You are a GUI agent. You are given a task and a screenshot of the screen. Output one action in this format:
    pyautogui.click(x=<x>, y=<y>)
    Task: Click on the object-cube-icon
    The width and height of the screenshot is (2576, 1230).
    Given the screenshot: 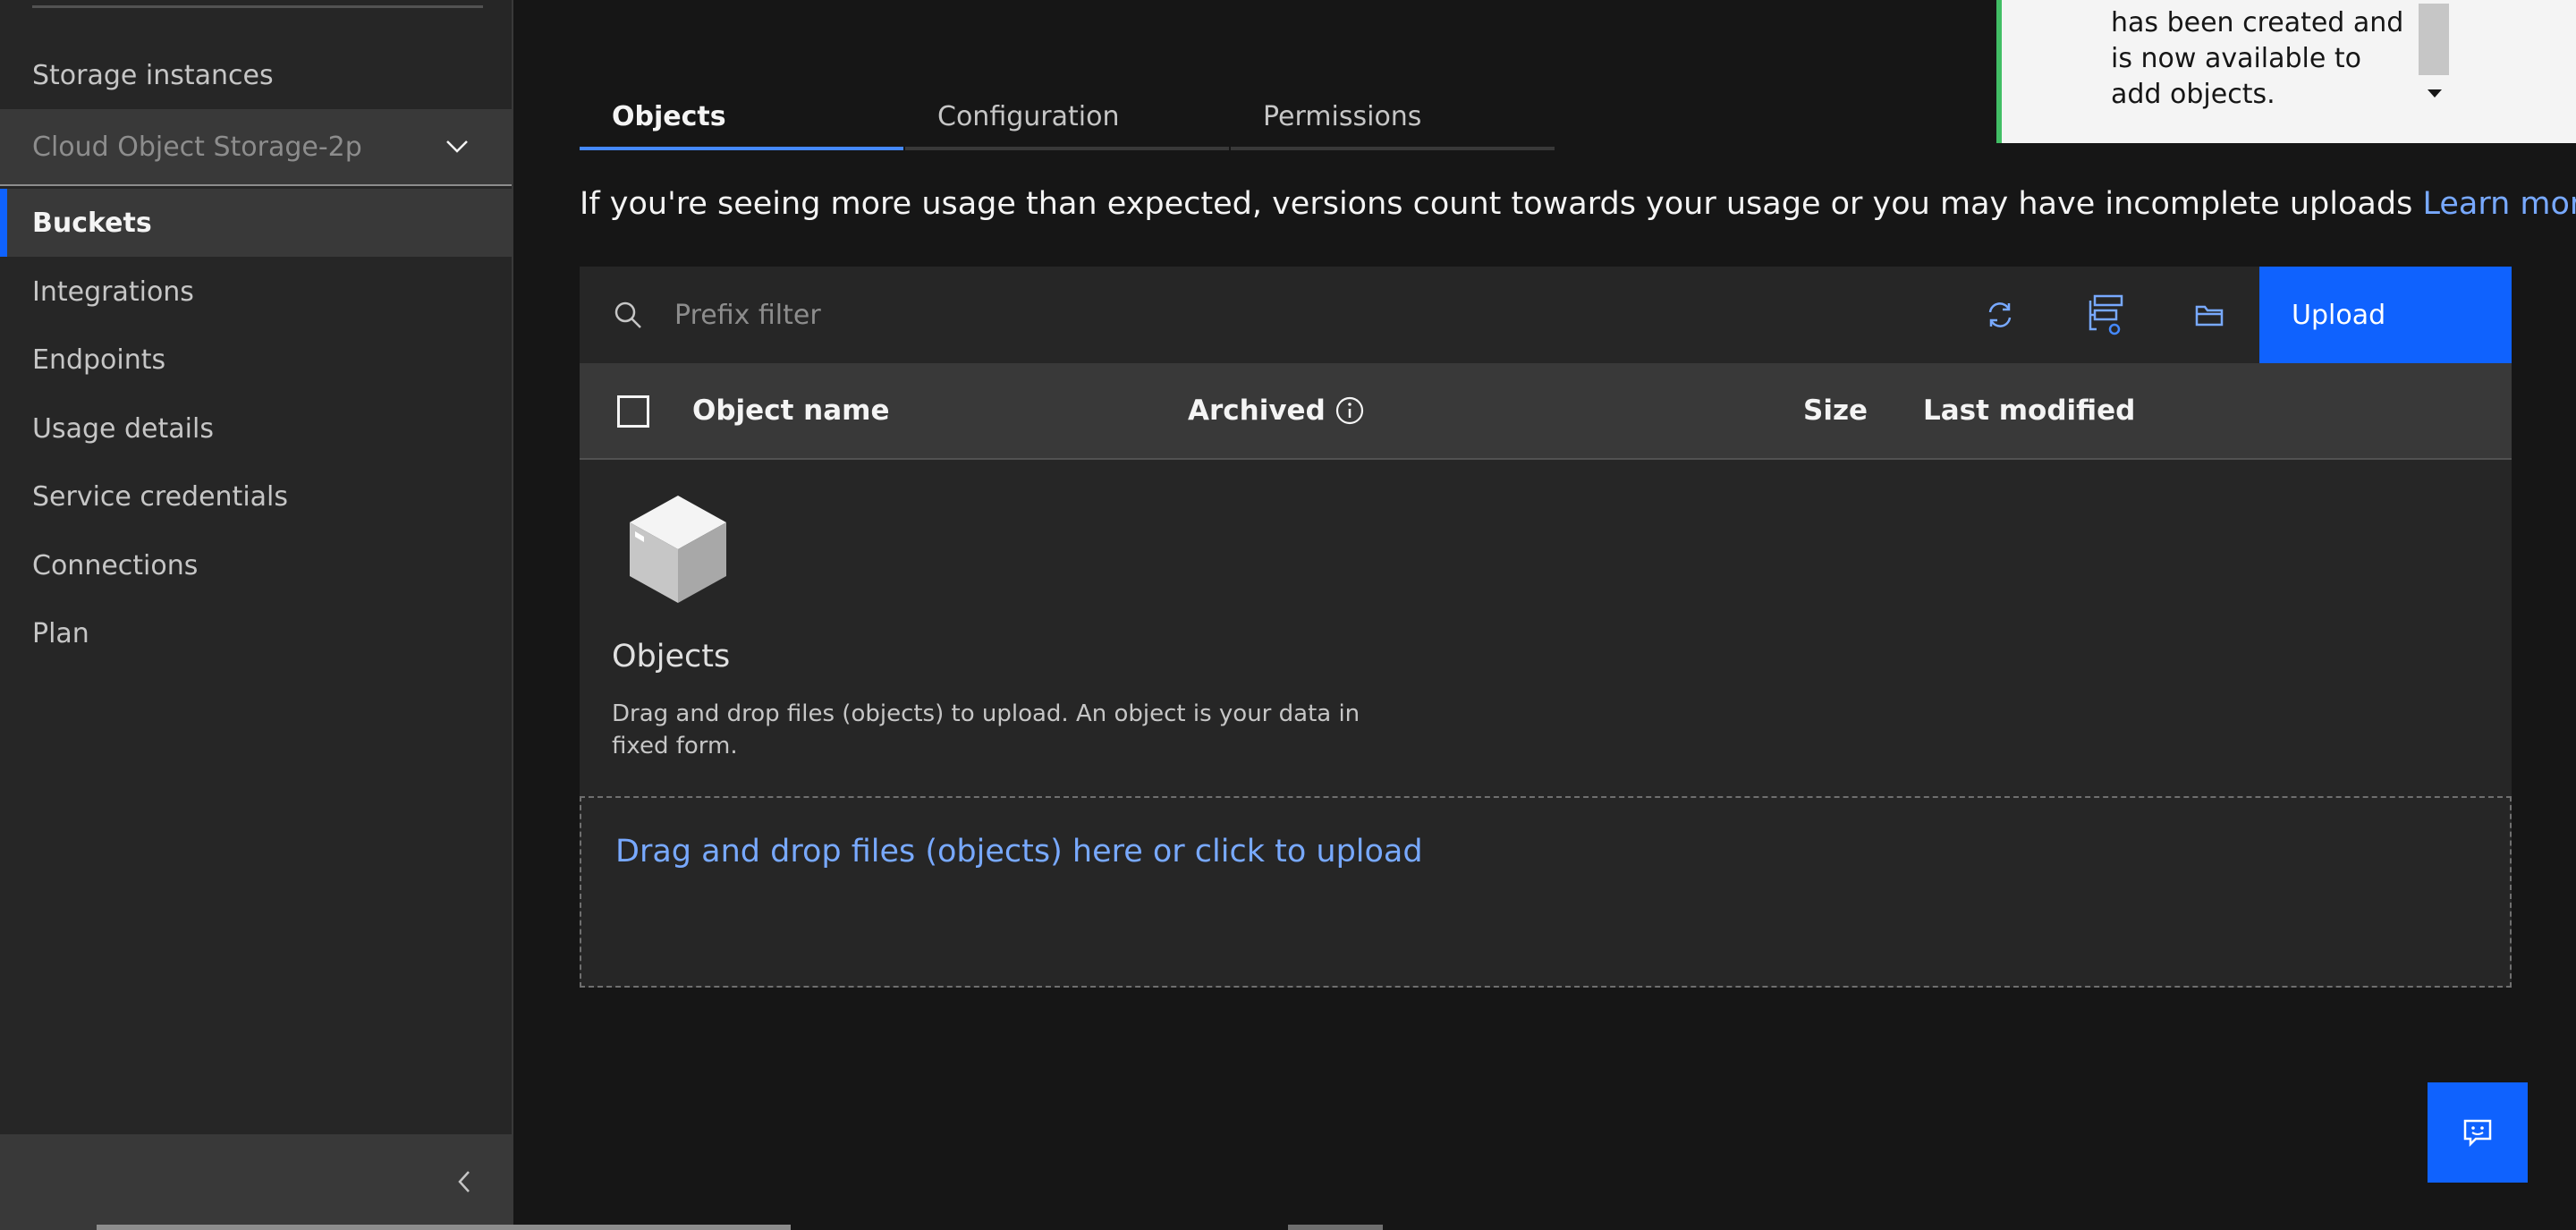 What is the action you would take?
    pyautogui.click(x=678, y=549)
    